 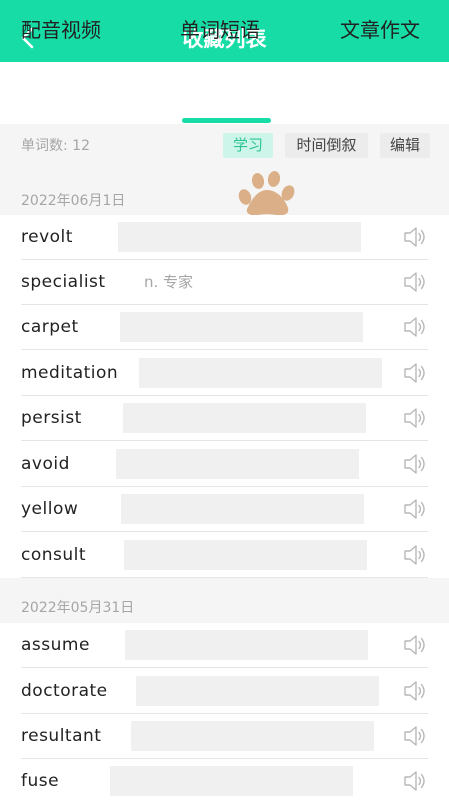 I want to click on list-item: doctorate, so click(x=224, y=691).